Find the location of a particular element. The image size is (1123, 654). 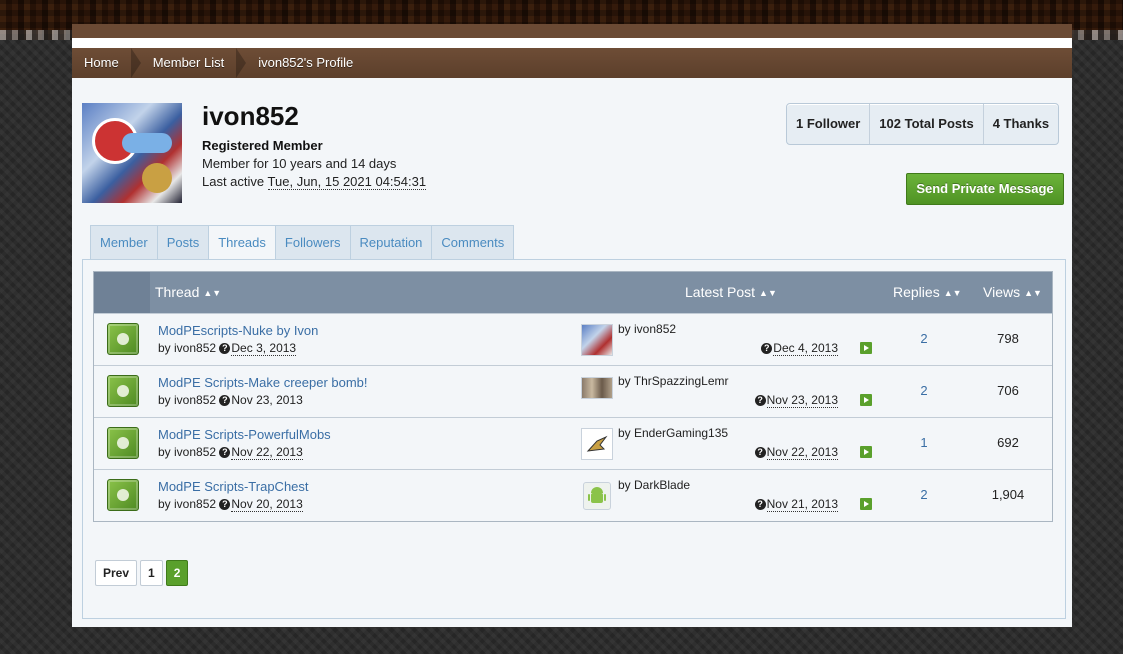

thread-title-link: ModPE Scripts-TrapChest is located at coordinates (233, 486).